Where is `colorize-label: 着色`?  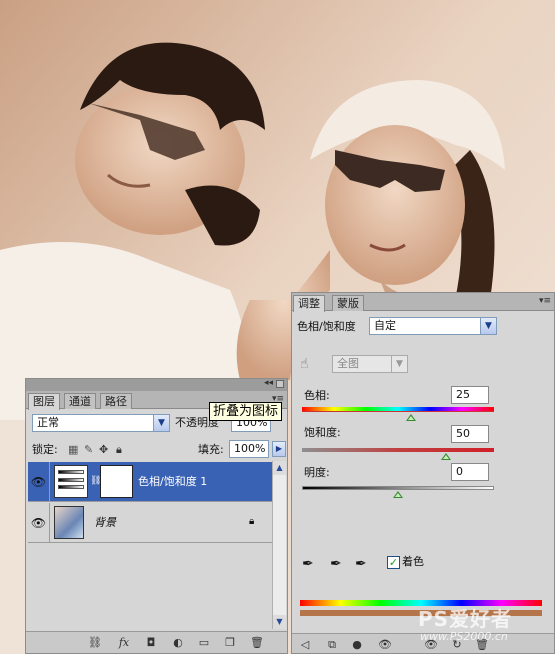
colorize-label: 着色 is located at coordinates (413, 562).